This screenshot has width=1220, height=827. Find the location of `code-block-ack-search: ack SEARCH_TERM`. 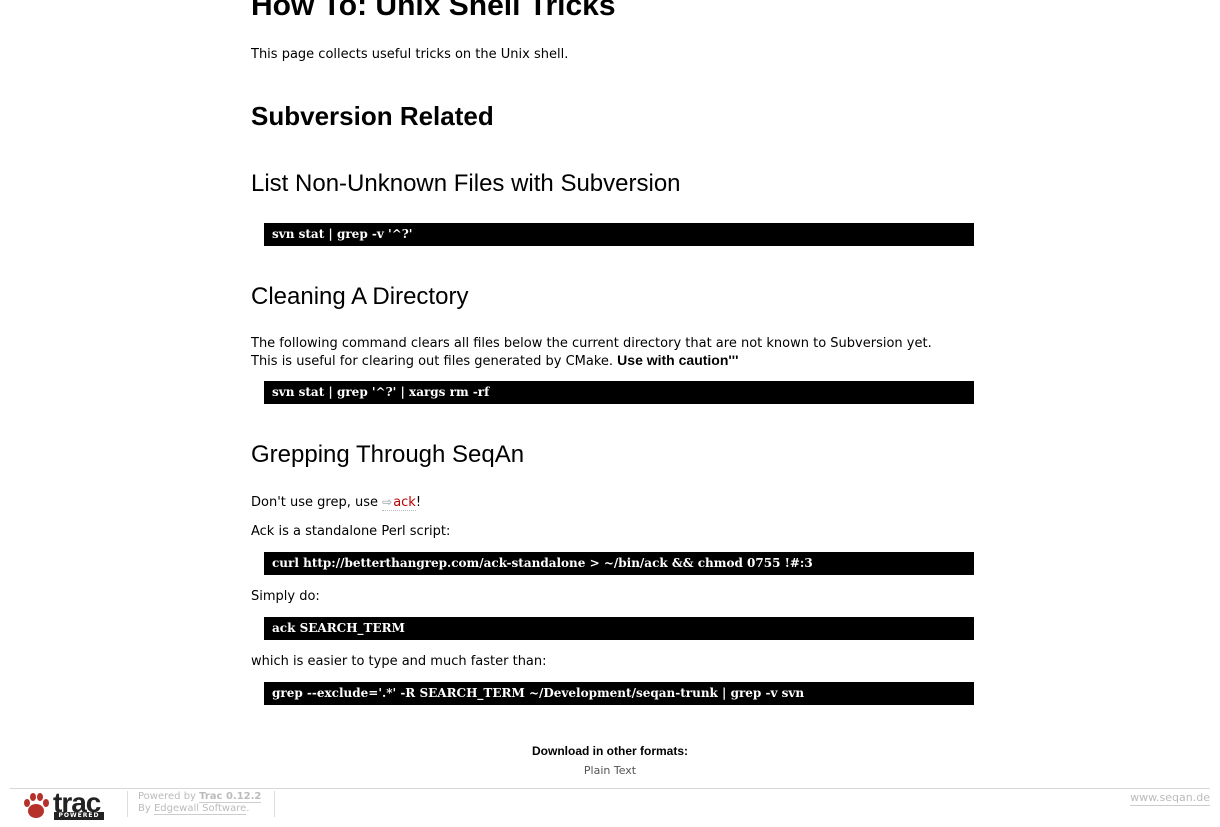

code-block-ack-search: ack SEARCH_TERM is located at coordinates (619, 628).